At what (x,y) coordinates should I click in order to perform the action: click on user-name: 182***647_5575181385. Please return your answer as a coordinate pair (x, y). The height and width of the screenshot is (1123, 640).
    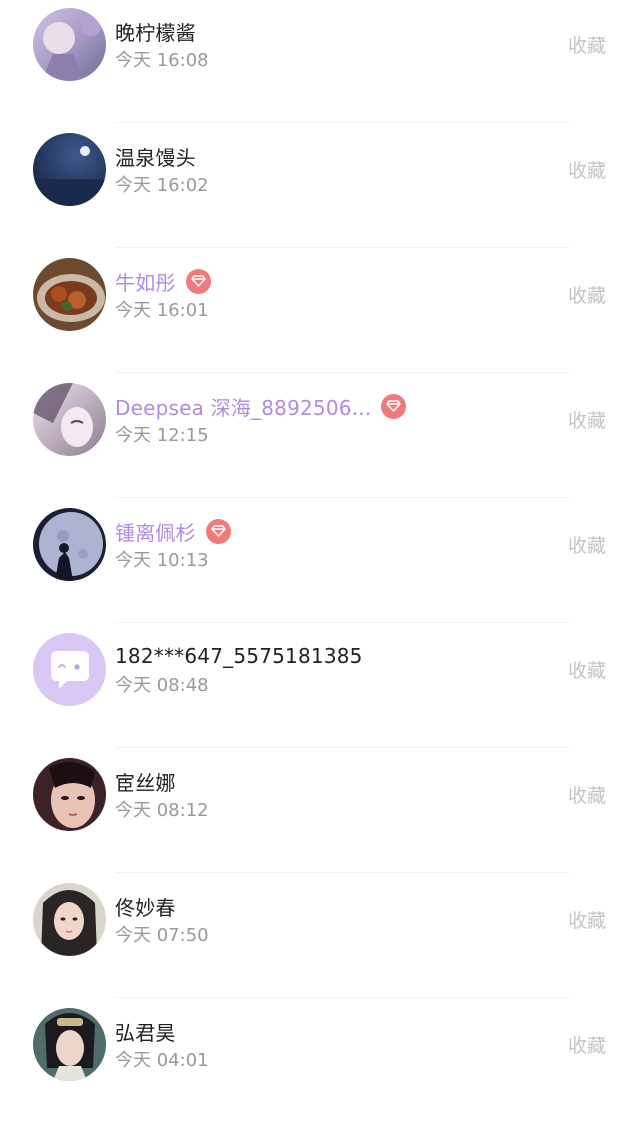
    Looking at the image, I should click on (239, 656).